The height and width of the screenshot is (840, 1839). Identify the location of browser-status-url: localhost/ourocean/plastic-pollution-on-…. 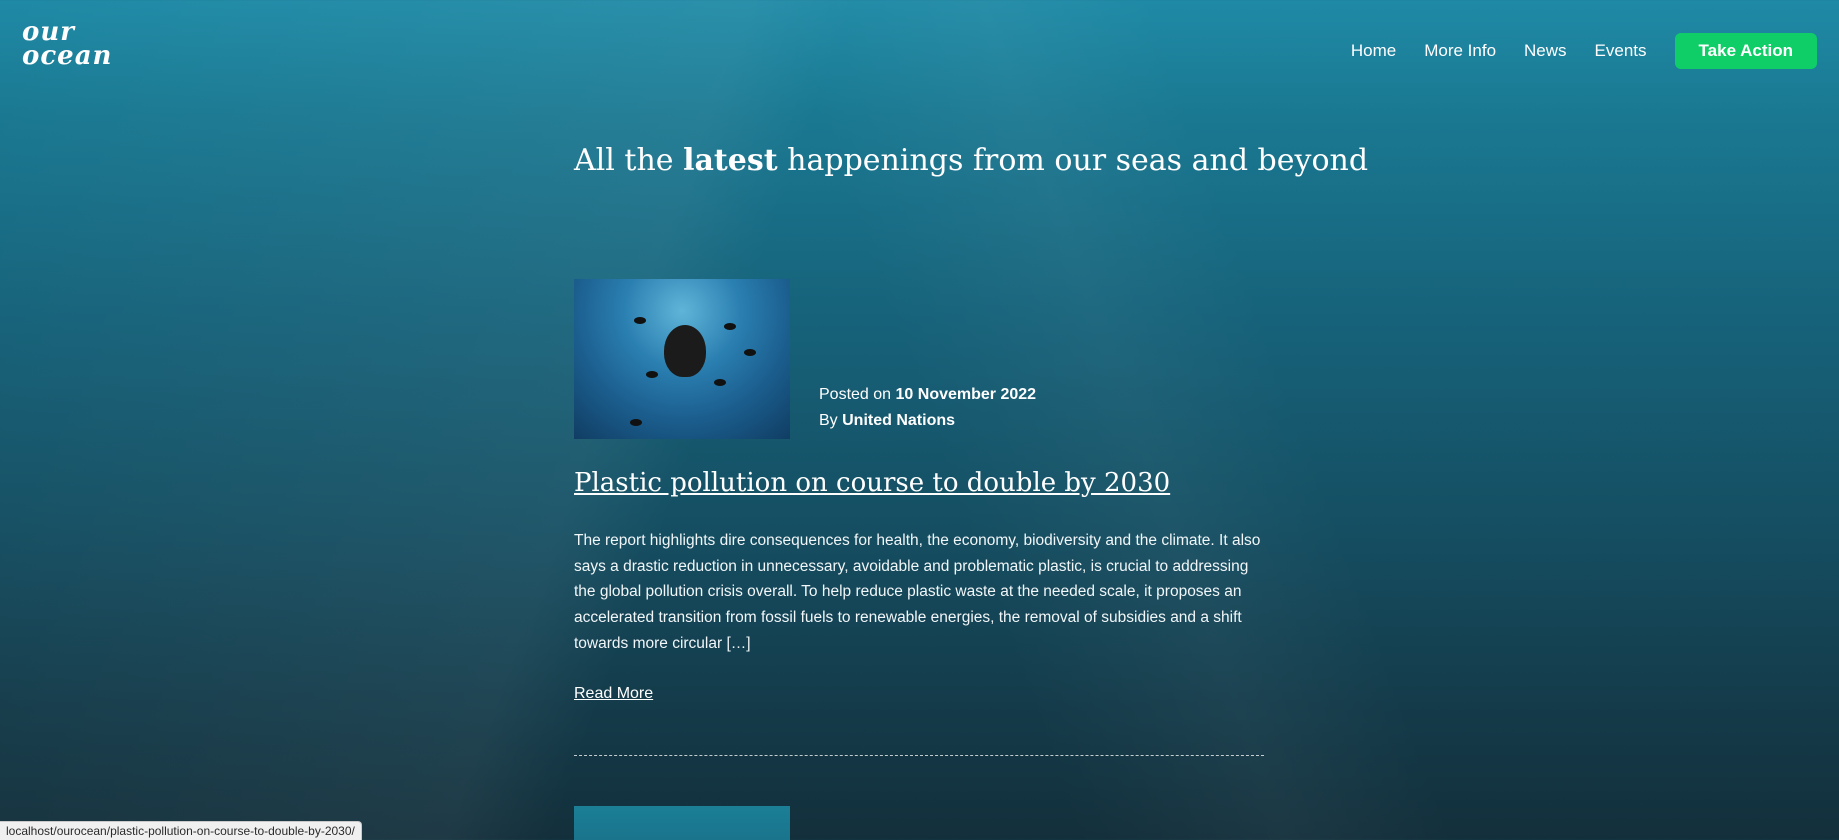
(181, 830).